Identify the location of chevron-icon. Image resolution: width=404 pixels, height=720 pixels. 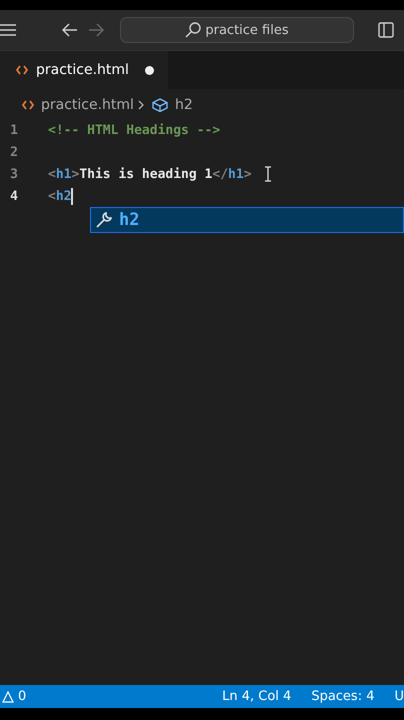
(140, 105).